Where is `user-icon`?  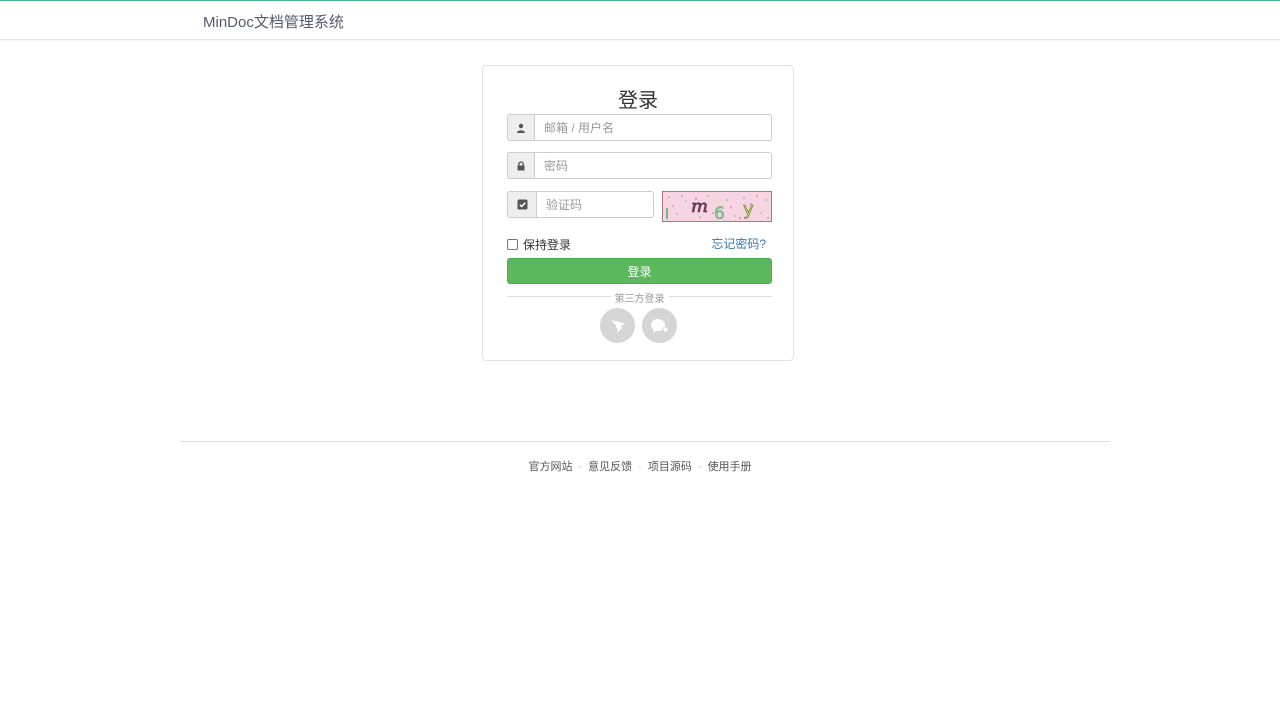
user-icon is located at coordinates (520, 127).